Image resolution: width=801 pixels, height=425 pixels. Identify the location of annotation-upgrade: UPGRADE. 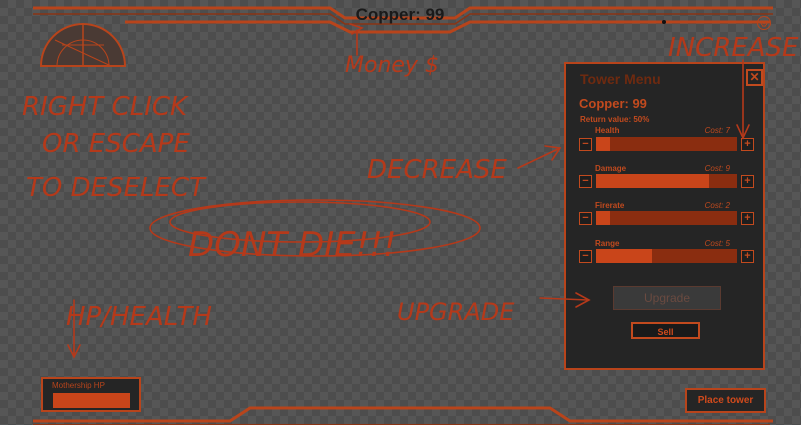
(456, 312).